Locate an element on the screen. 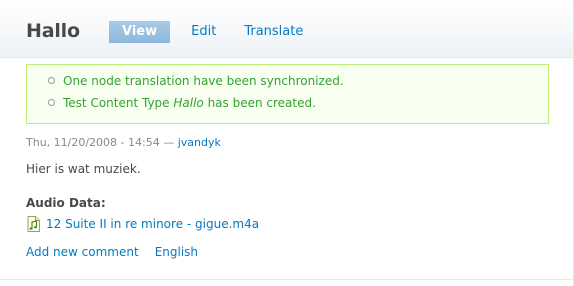  author-link: jvandyk is located at coordinates (199, 142).